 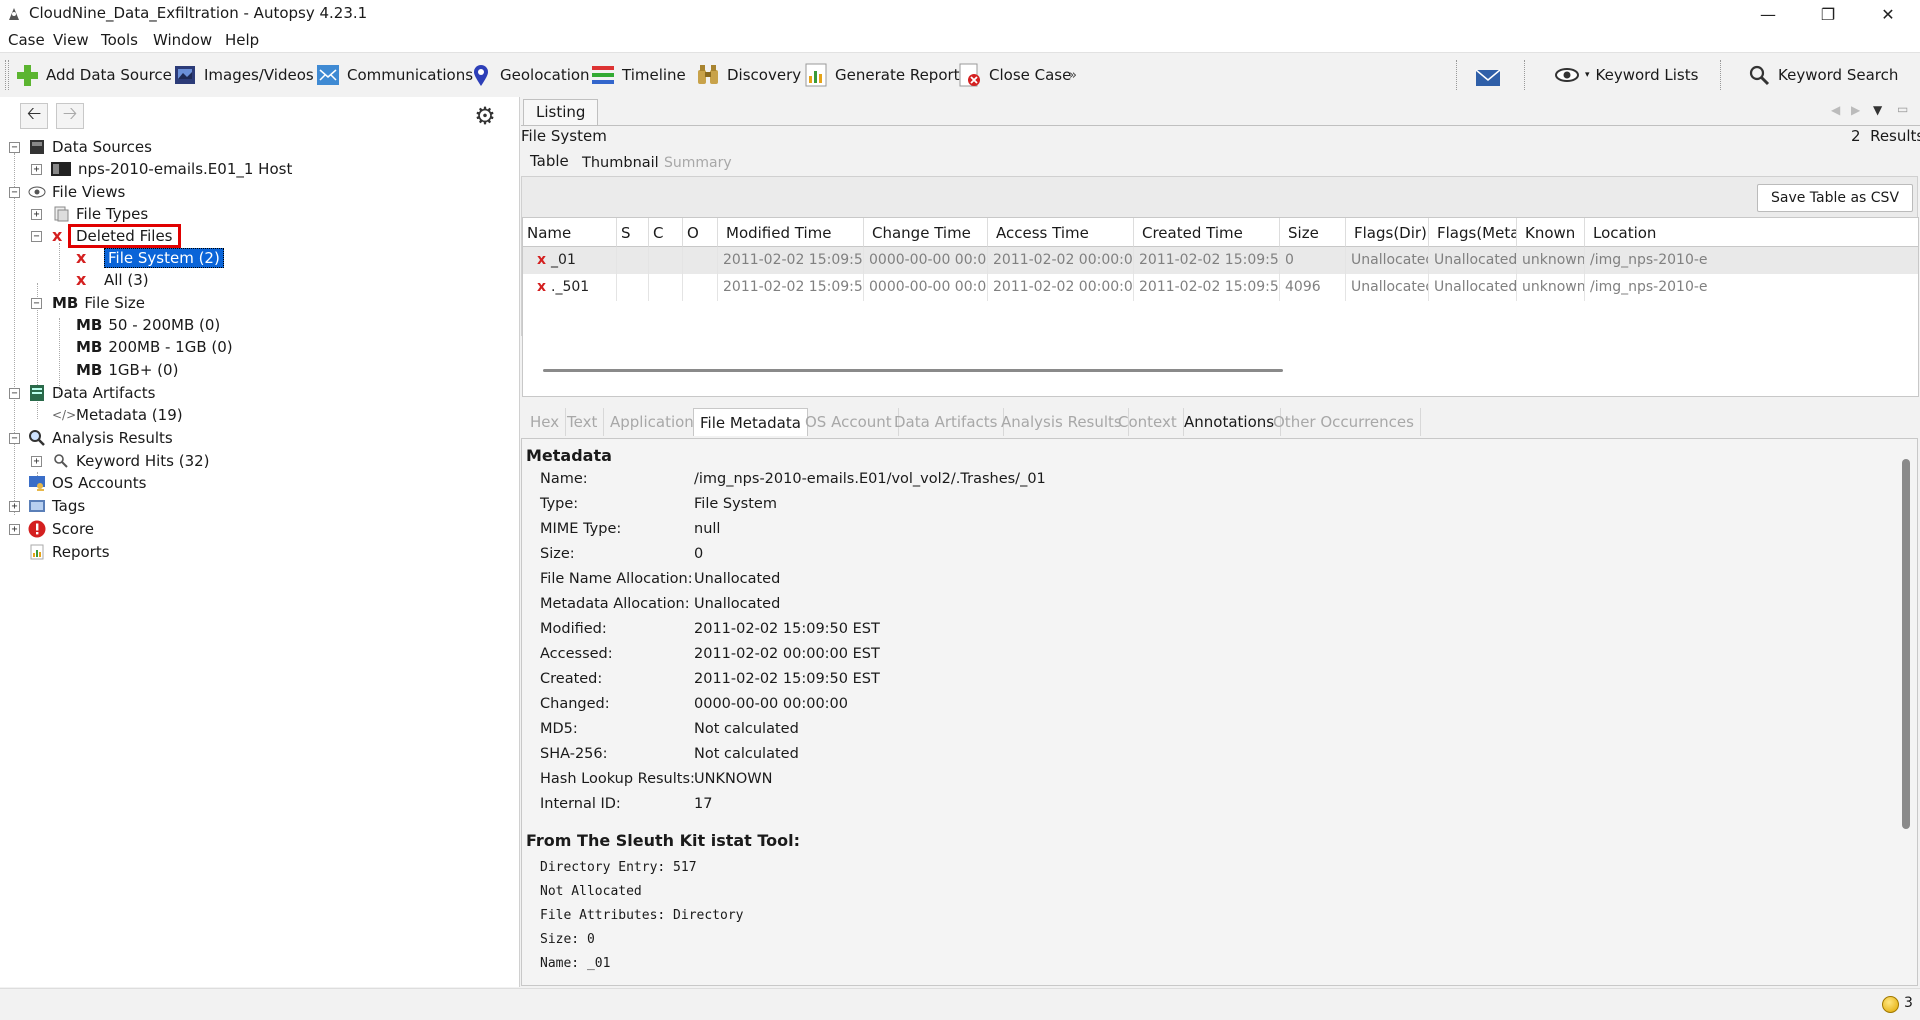 I want to click on column-header-change: Change Time, so click(x=926, y=232).